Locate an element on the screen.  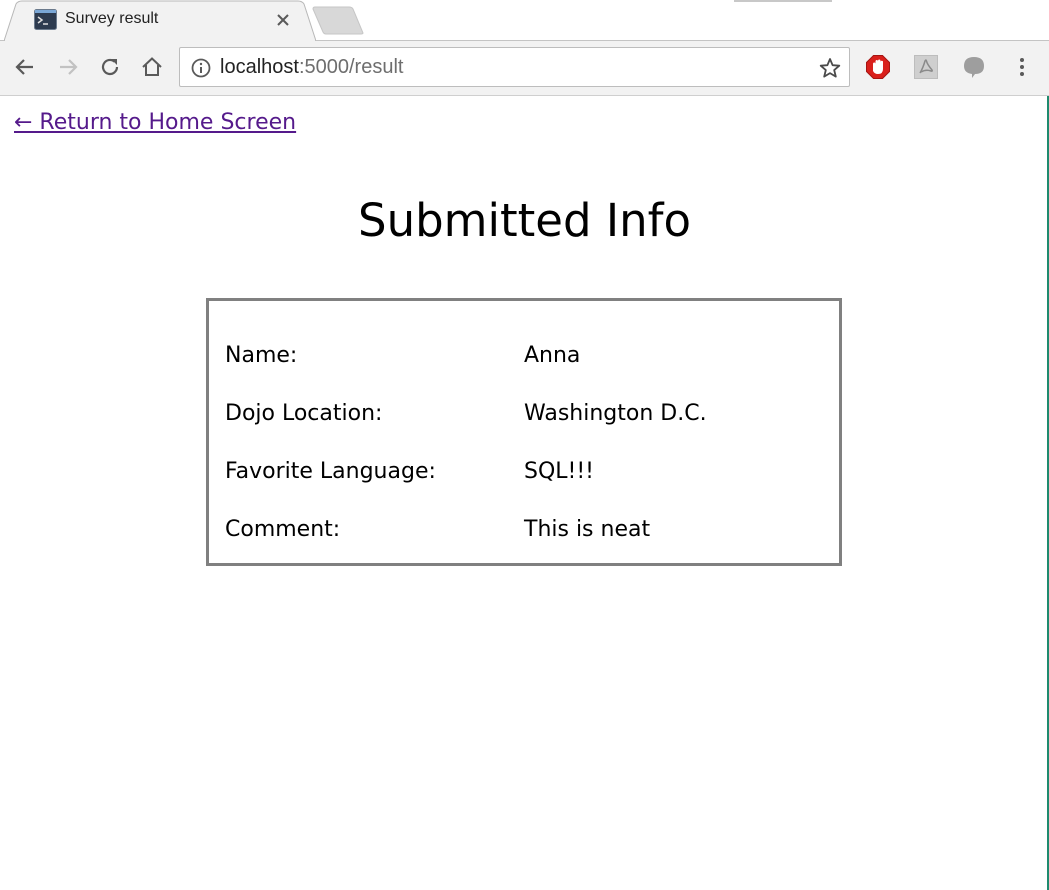
url-path: :5000/result is located at coordinates (351, 67).